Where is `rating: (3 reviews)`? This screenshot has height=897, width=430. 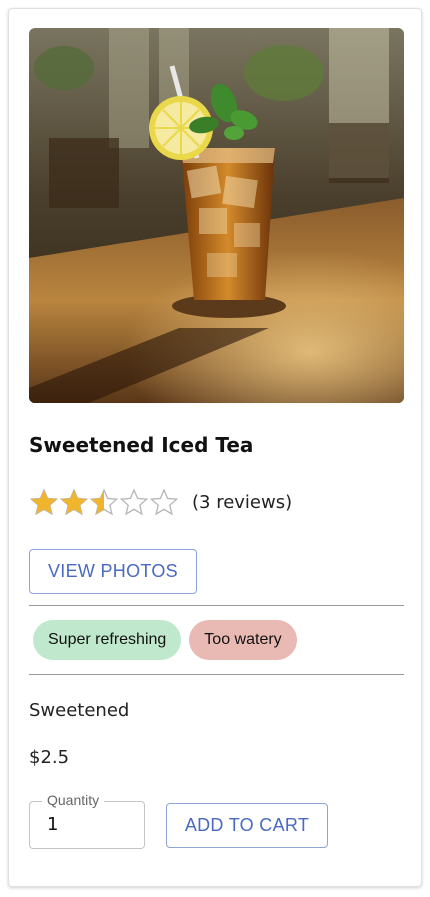
rating: (3 reviews) is located at coordinates (160, 502).